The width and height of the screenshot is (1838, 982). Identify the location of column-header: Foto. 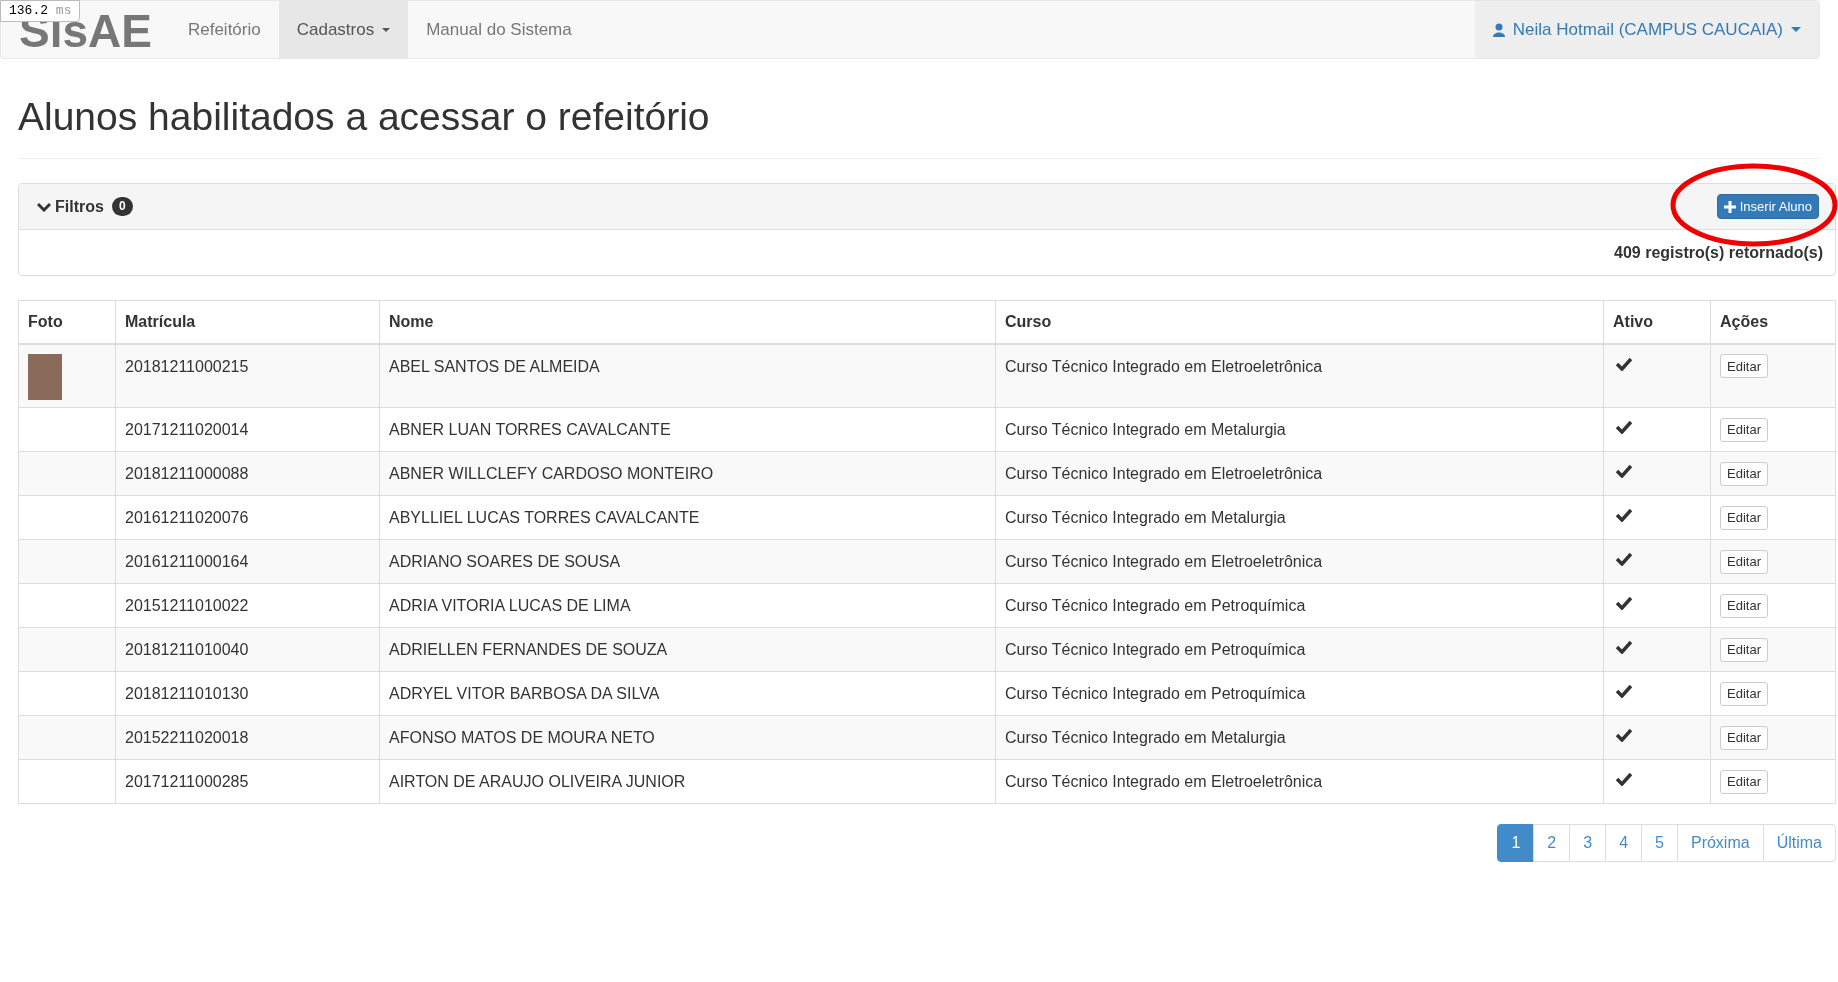
(67, 322).